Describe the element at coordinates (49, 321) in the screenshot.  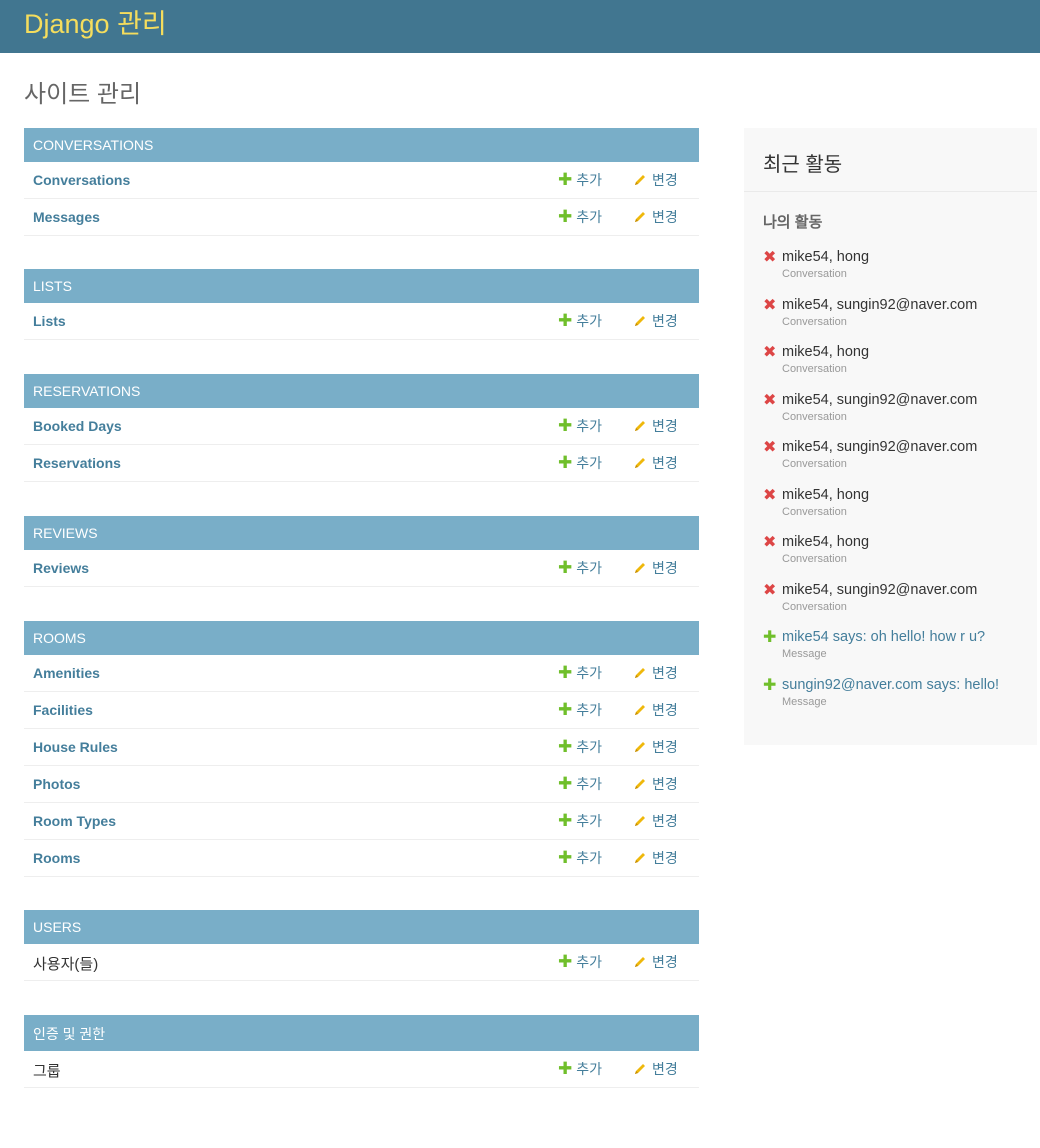
I see `model-link: Lists` at that location.